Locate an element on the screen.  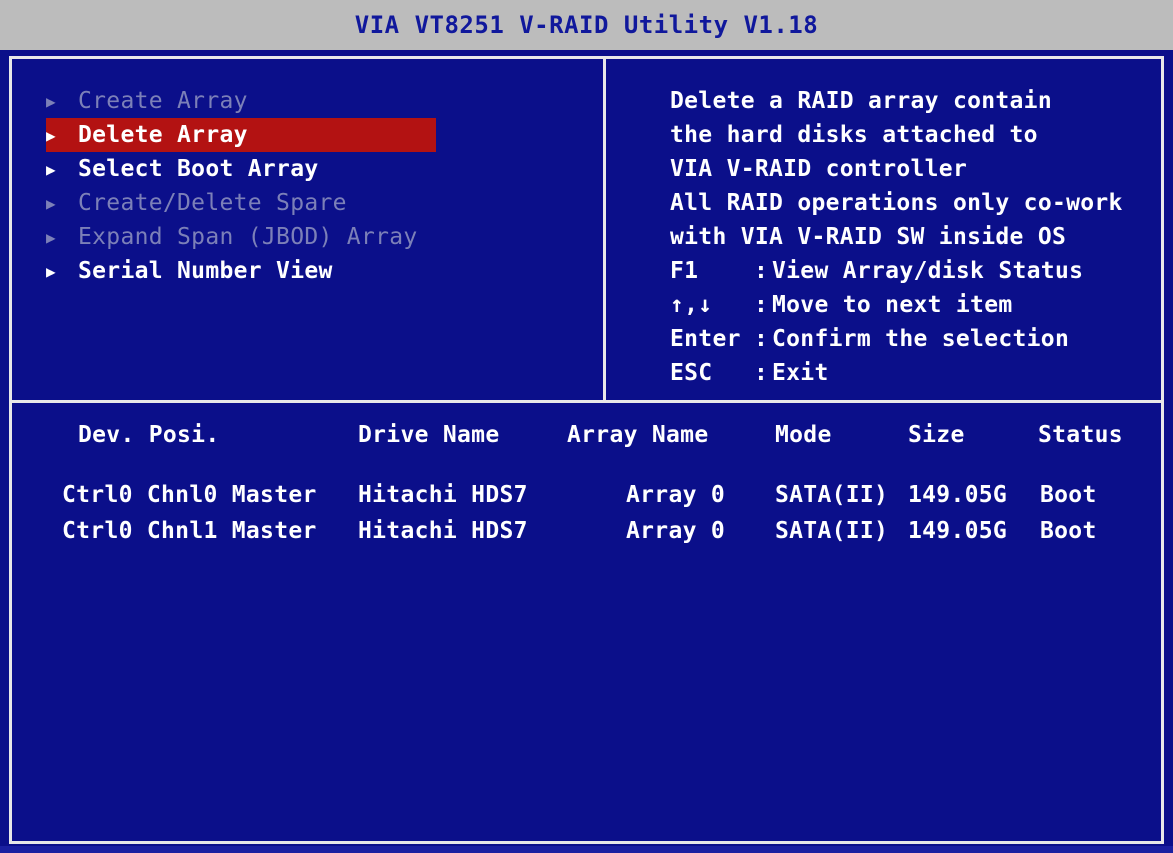
cell-dev-posi: Ctrl0 Chnl1 Master is located at coordinates (189, 531).